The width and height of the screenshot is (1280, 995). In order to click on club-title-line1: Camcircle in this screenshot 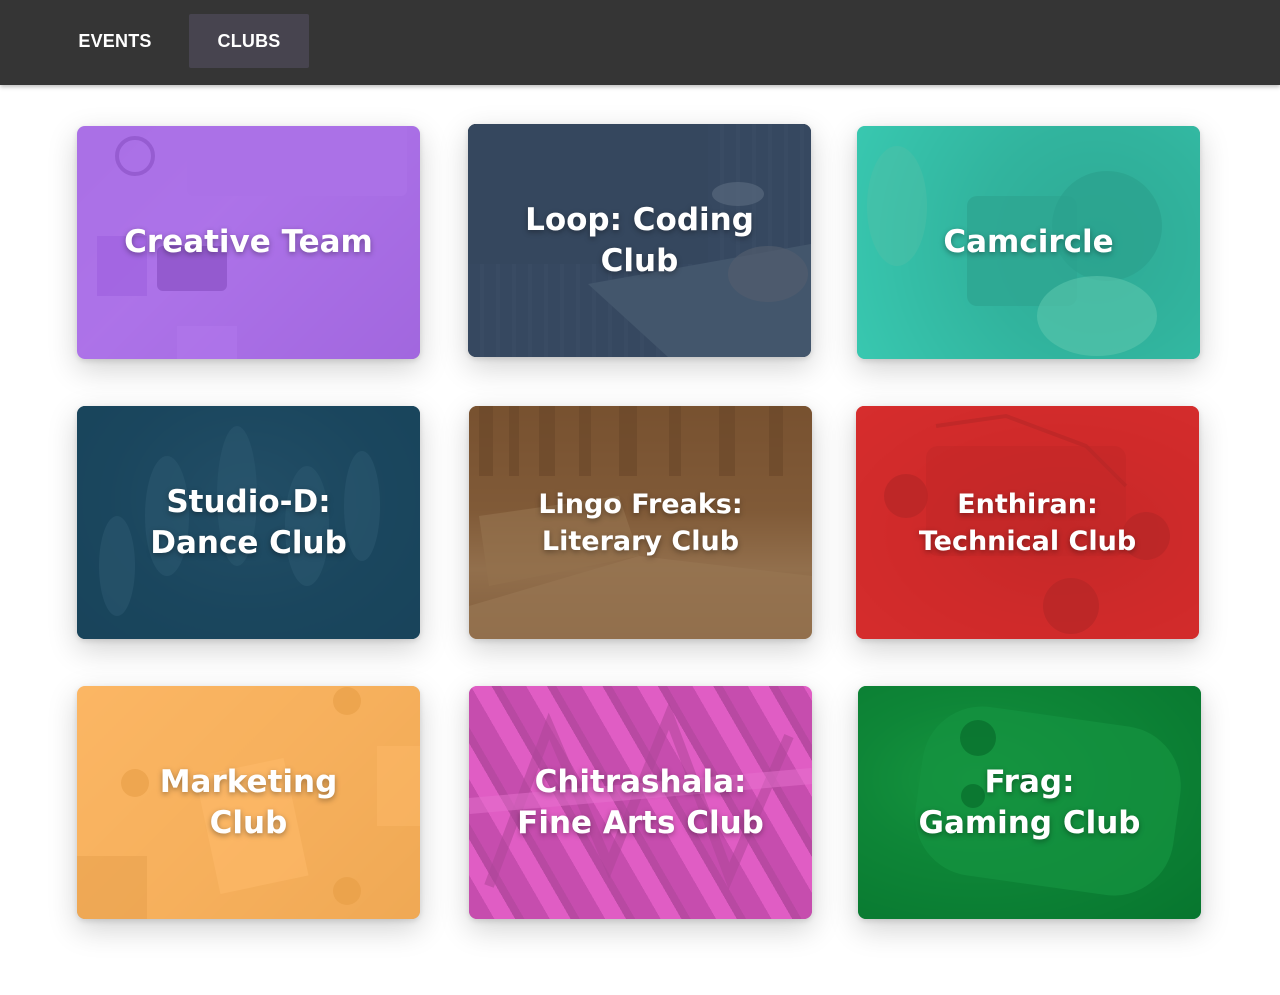, I will do `click(1028, 242)`.